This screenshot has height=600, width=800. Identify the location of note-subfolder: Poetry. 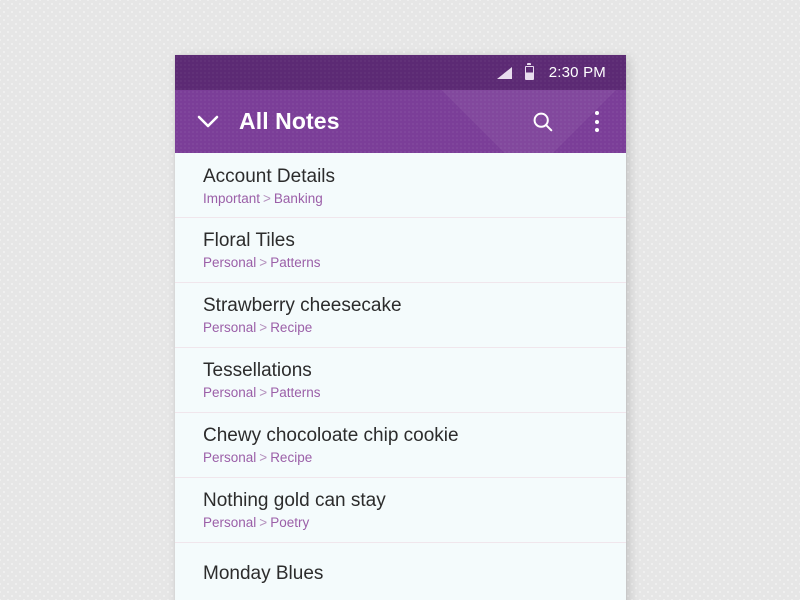
(290, 523).